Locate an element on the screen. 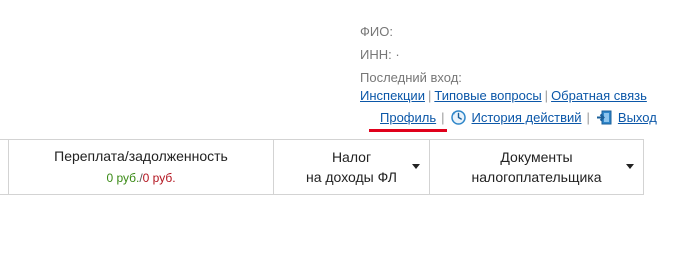 The image size is (700, 253). documents-line2: налогоплательщика is located at coordinates (536, 177).